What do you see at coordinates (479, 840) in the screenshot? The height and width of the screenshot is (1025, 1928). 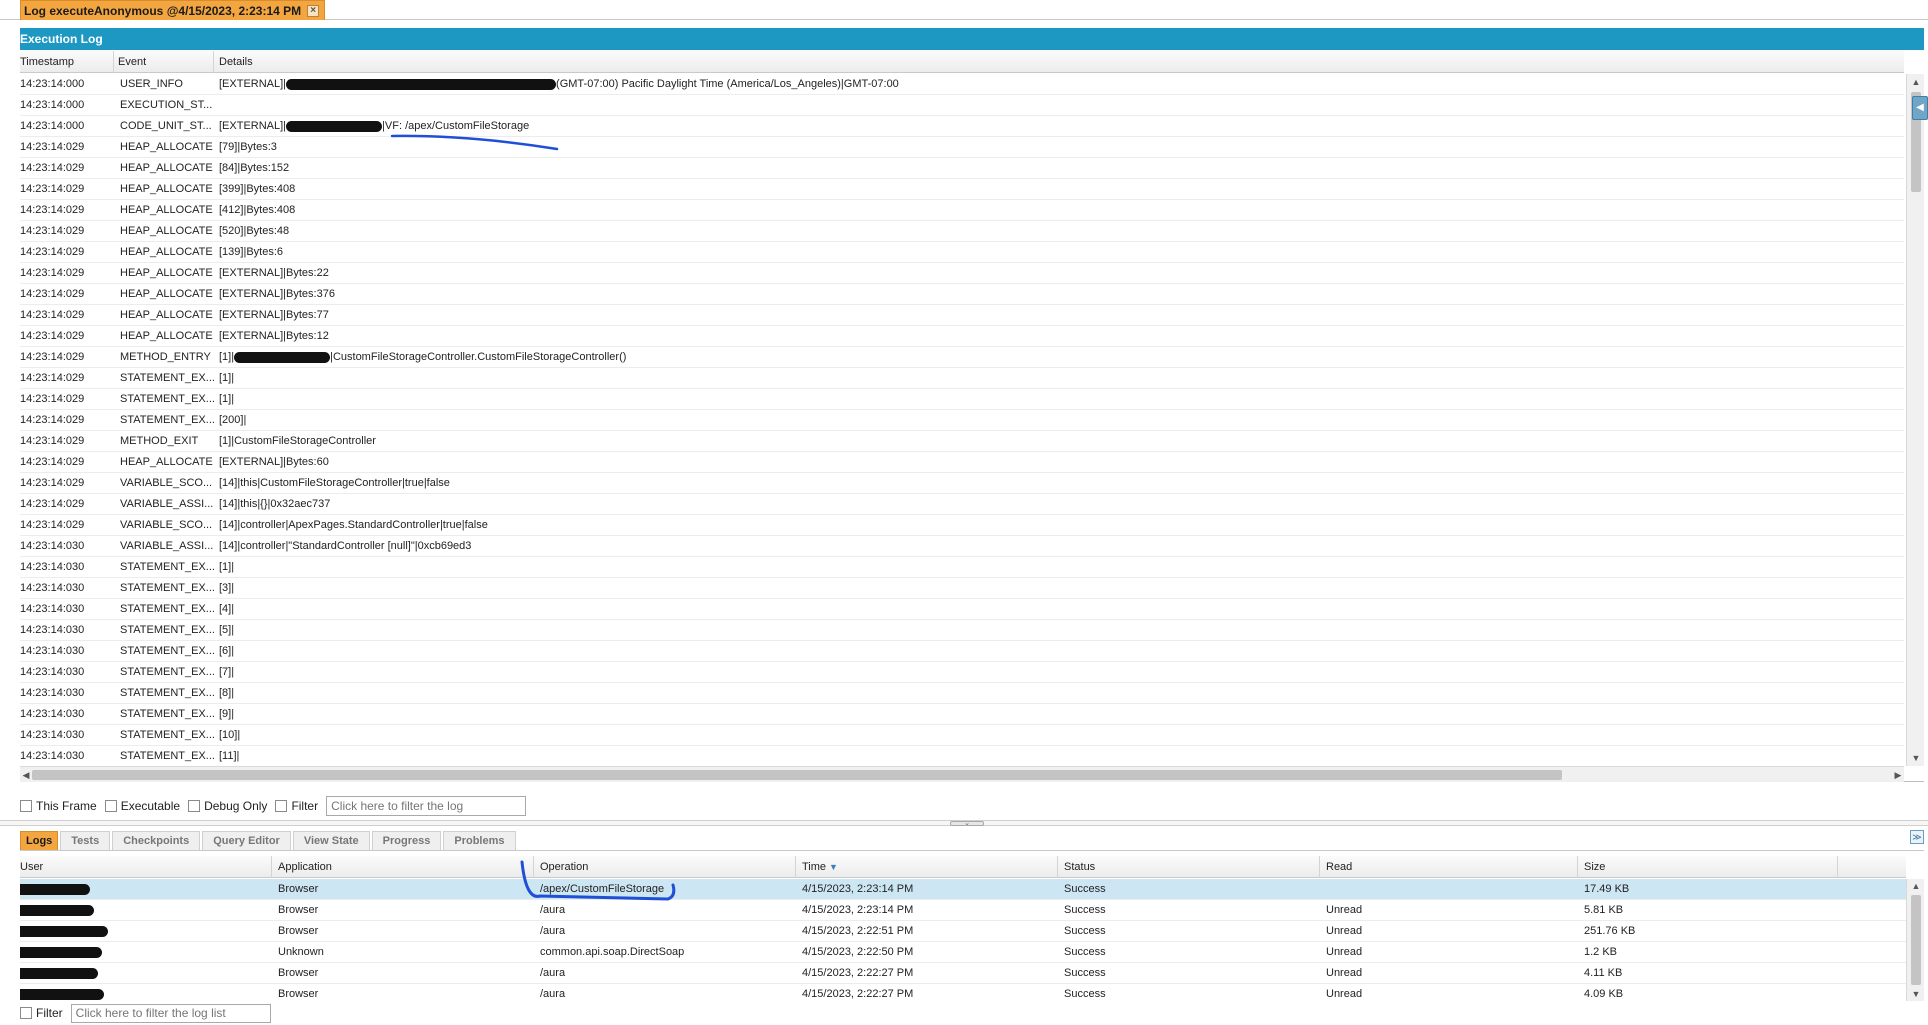 I see `tab-problems: Problems` at bounding box center [479, 840].